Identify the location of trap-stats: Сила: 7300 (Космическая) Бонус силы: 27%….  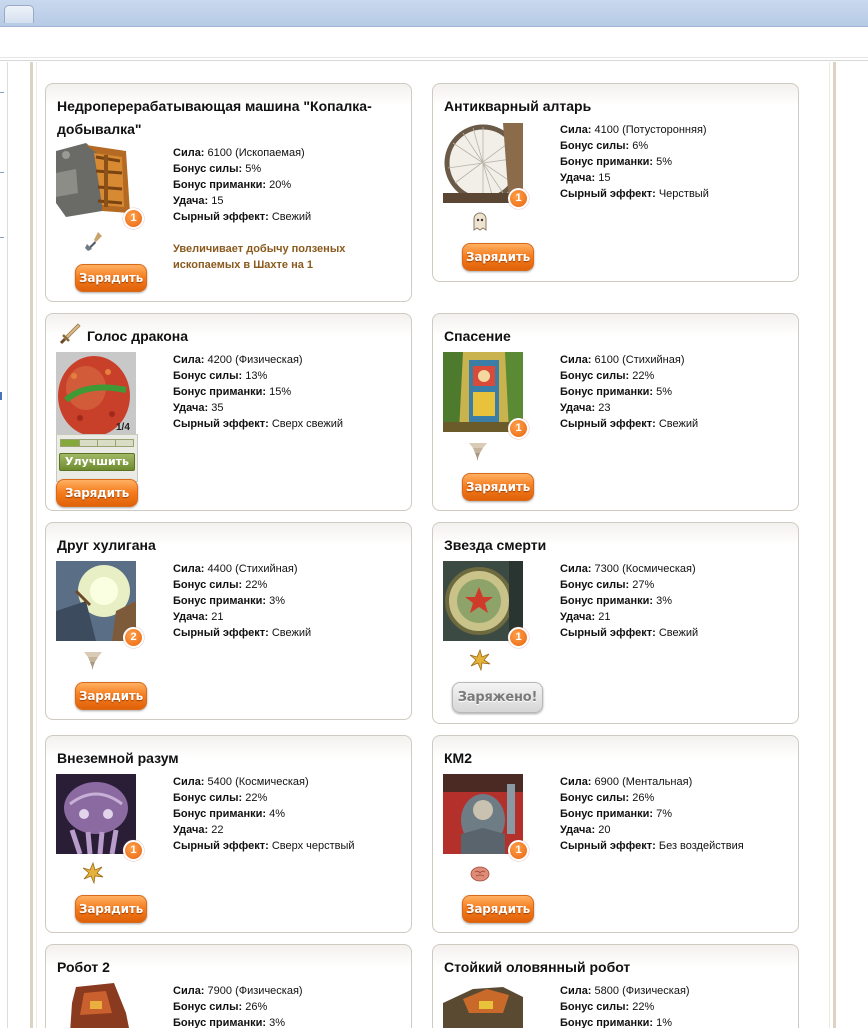
(629, 601).